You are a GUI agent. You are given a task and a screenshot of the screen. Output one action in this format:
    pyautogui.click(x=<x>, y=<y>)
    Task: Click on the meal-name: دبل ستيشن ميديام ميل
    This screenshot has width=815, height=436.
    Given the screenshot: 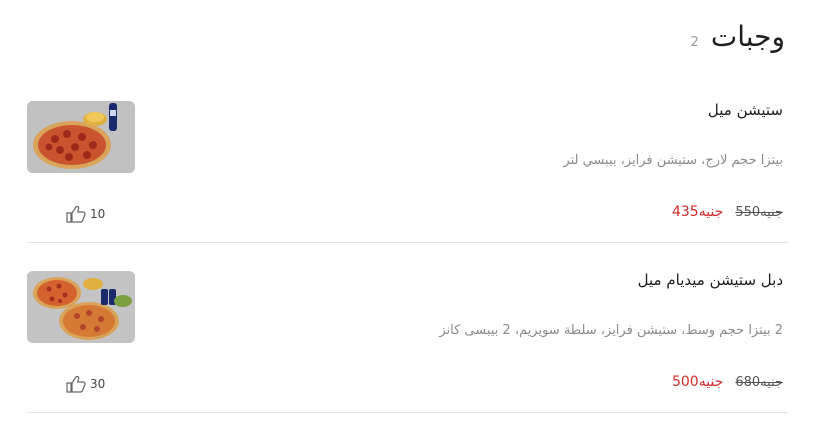 What is the action you would take?
    pyautogui.click(x=710, y=280)
    